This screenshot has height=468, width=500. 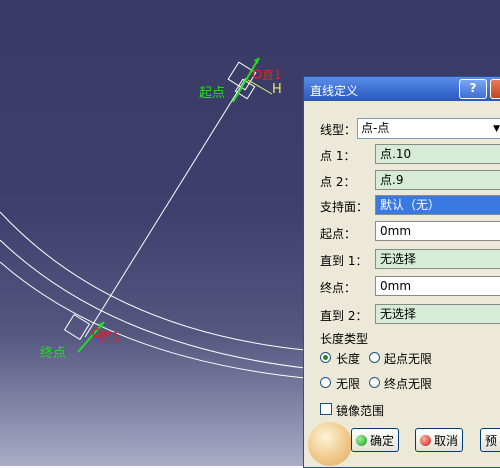 I want to click on radio-start-infinite, so click(x=374, y=357).